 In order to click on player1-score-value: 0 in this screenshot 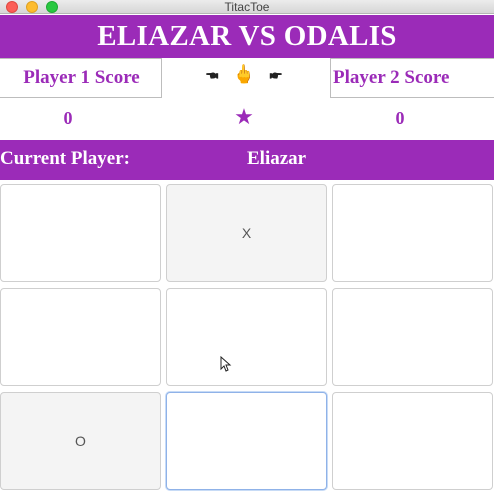, I will do `click(68, 118)`.